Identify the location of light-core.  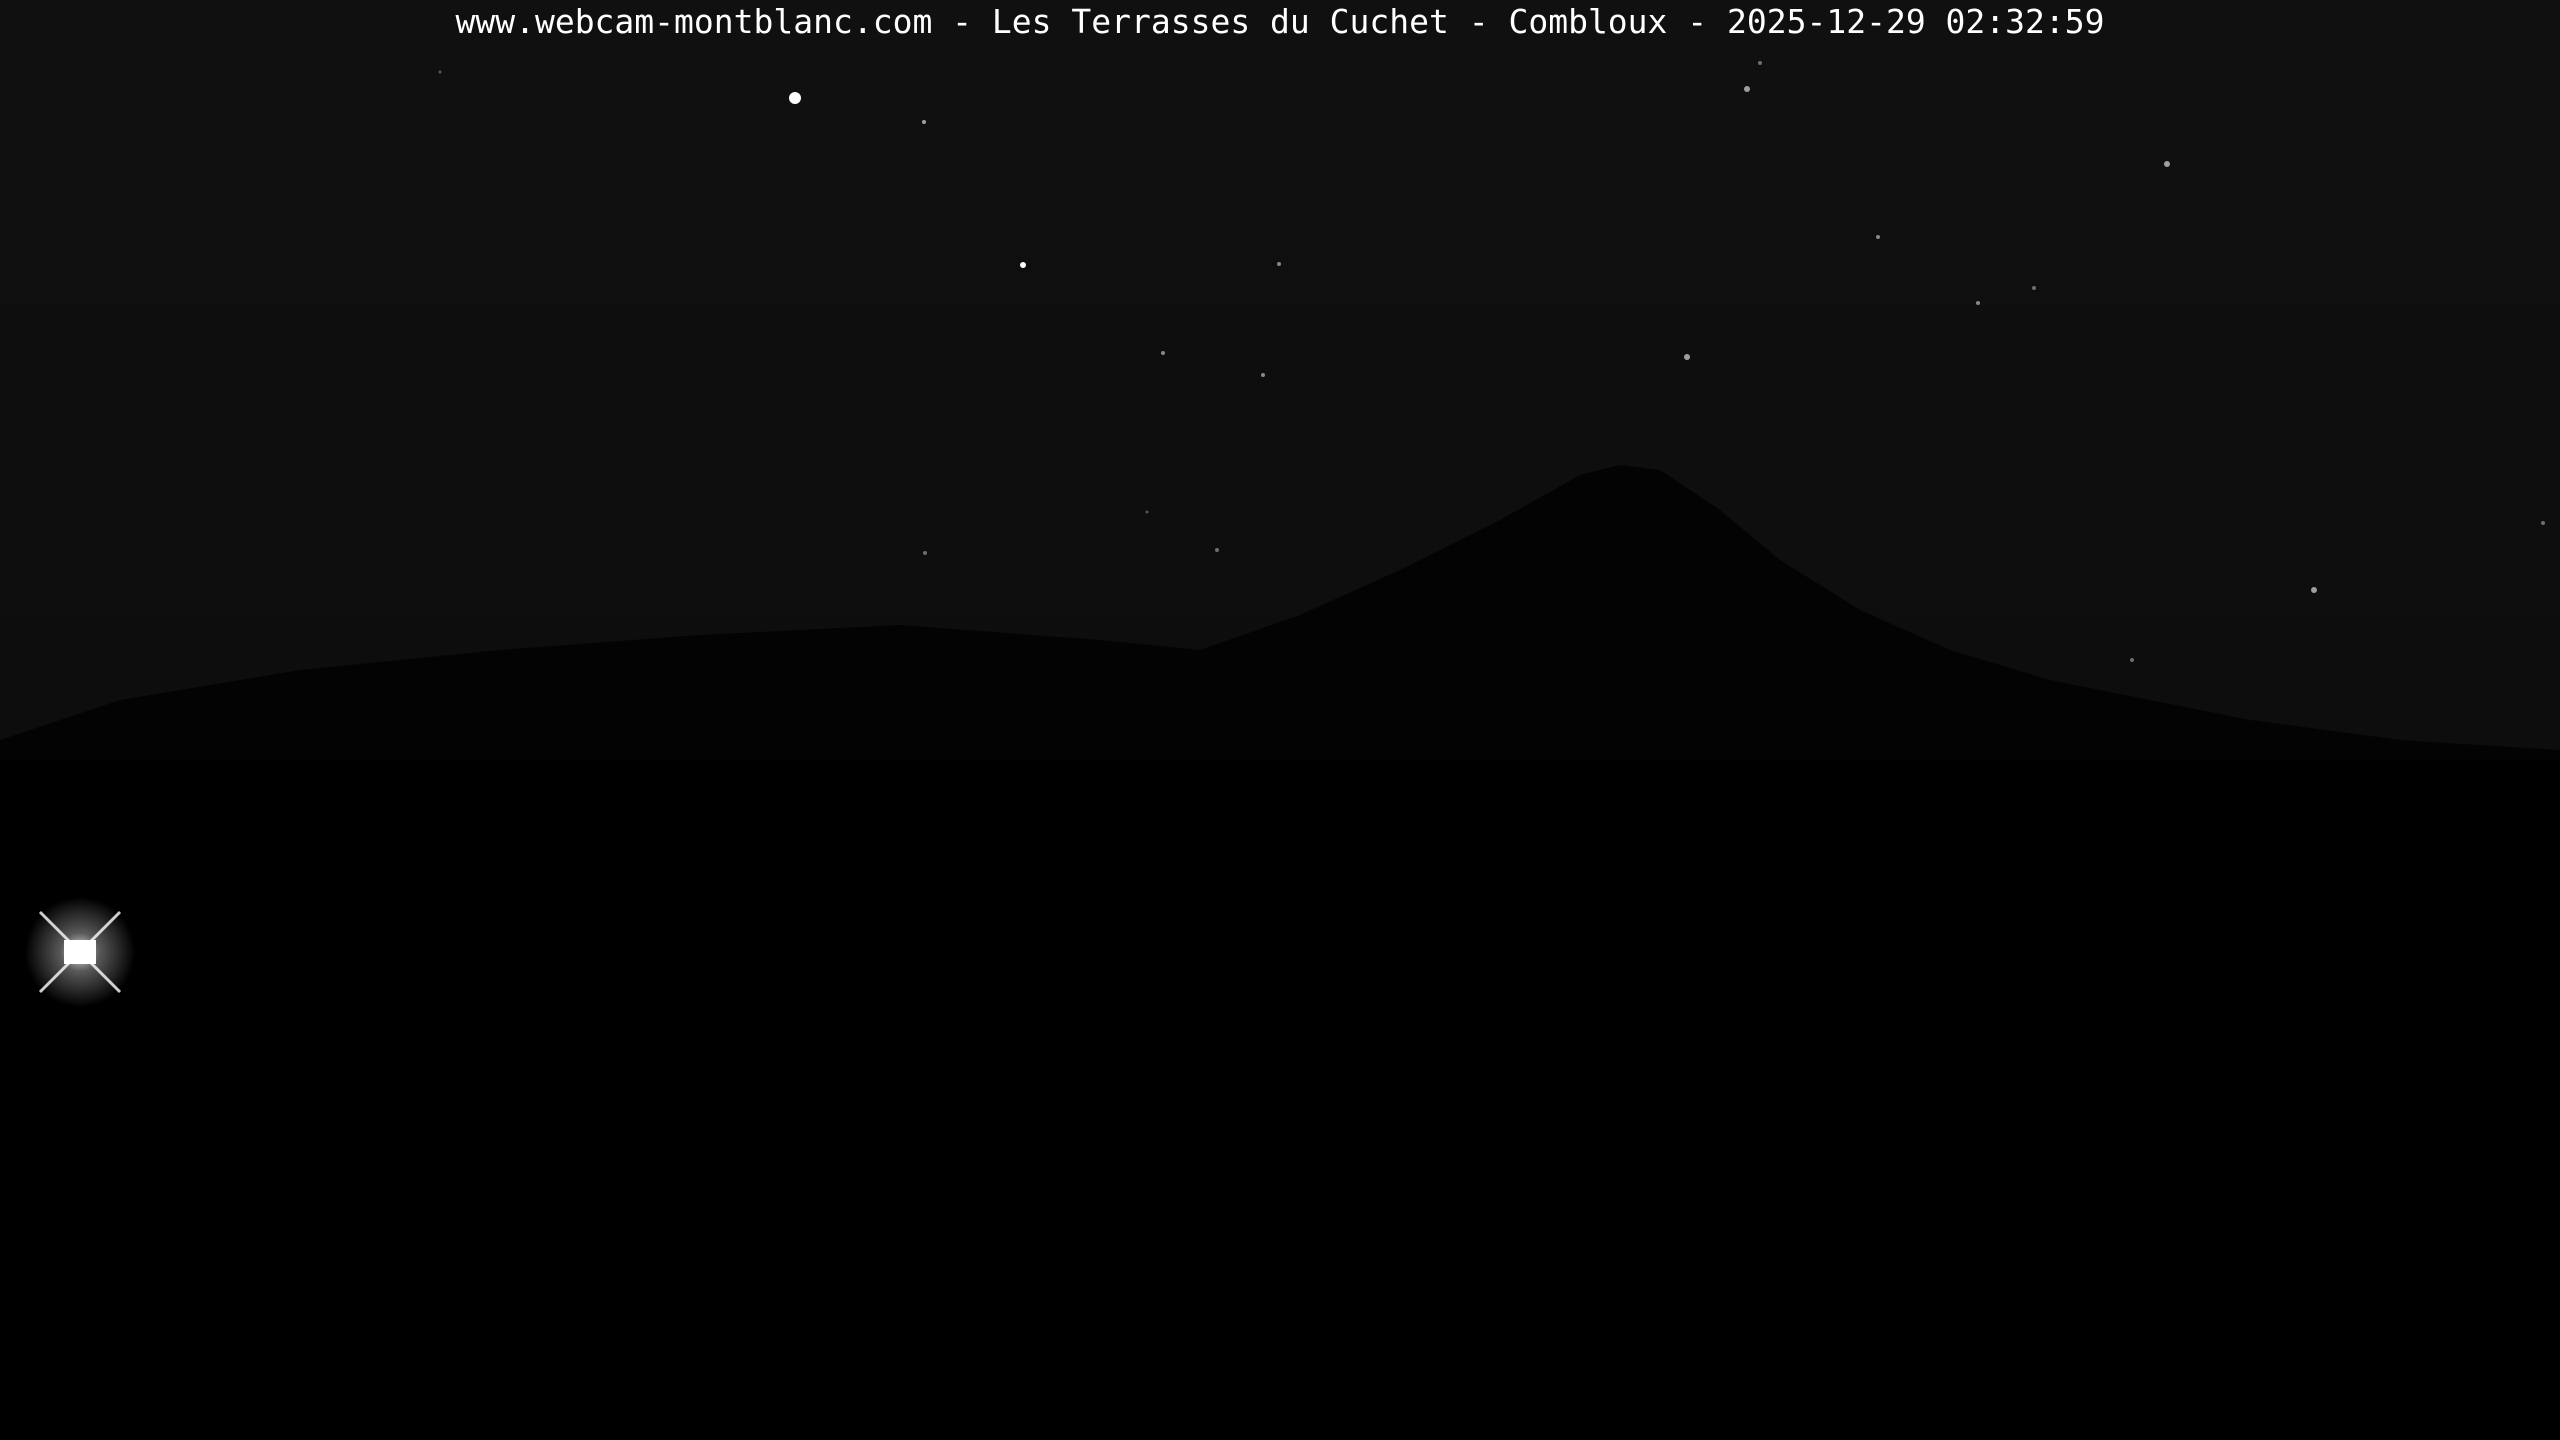
(80, 952).